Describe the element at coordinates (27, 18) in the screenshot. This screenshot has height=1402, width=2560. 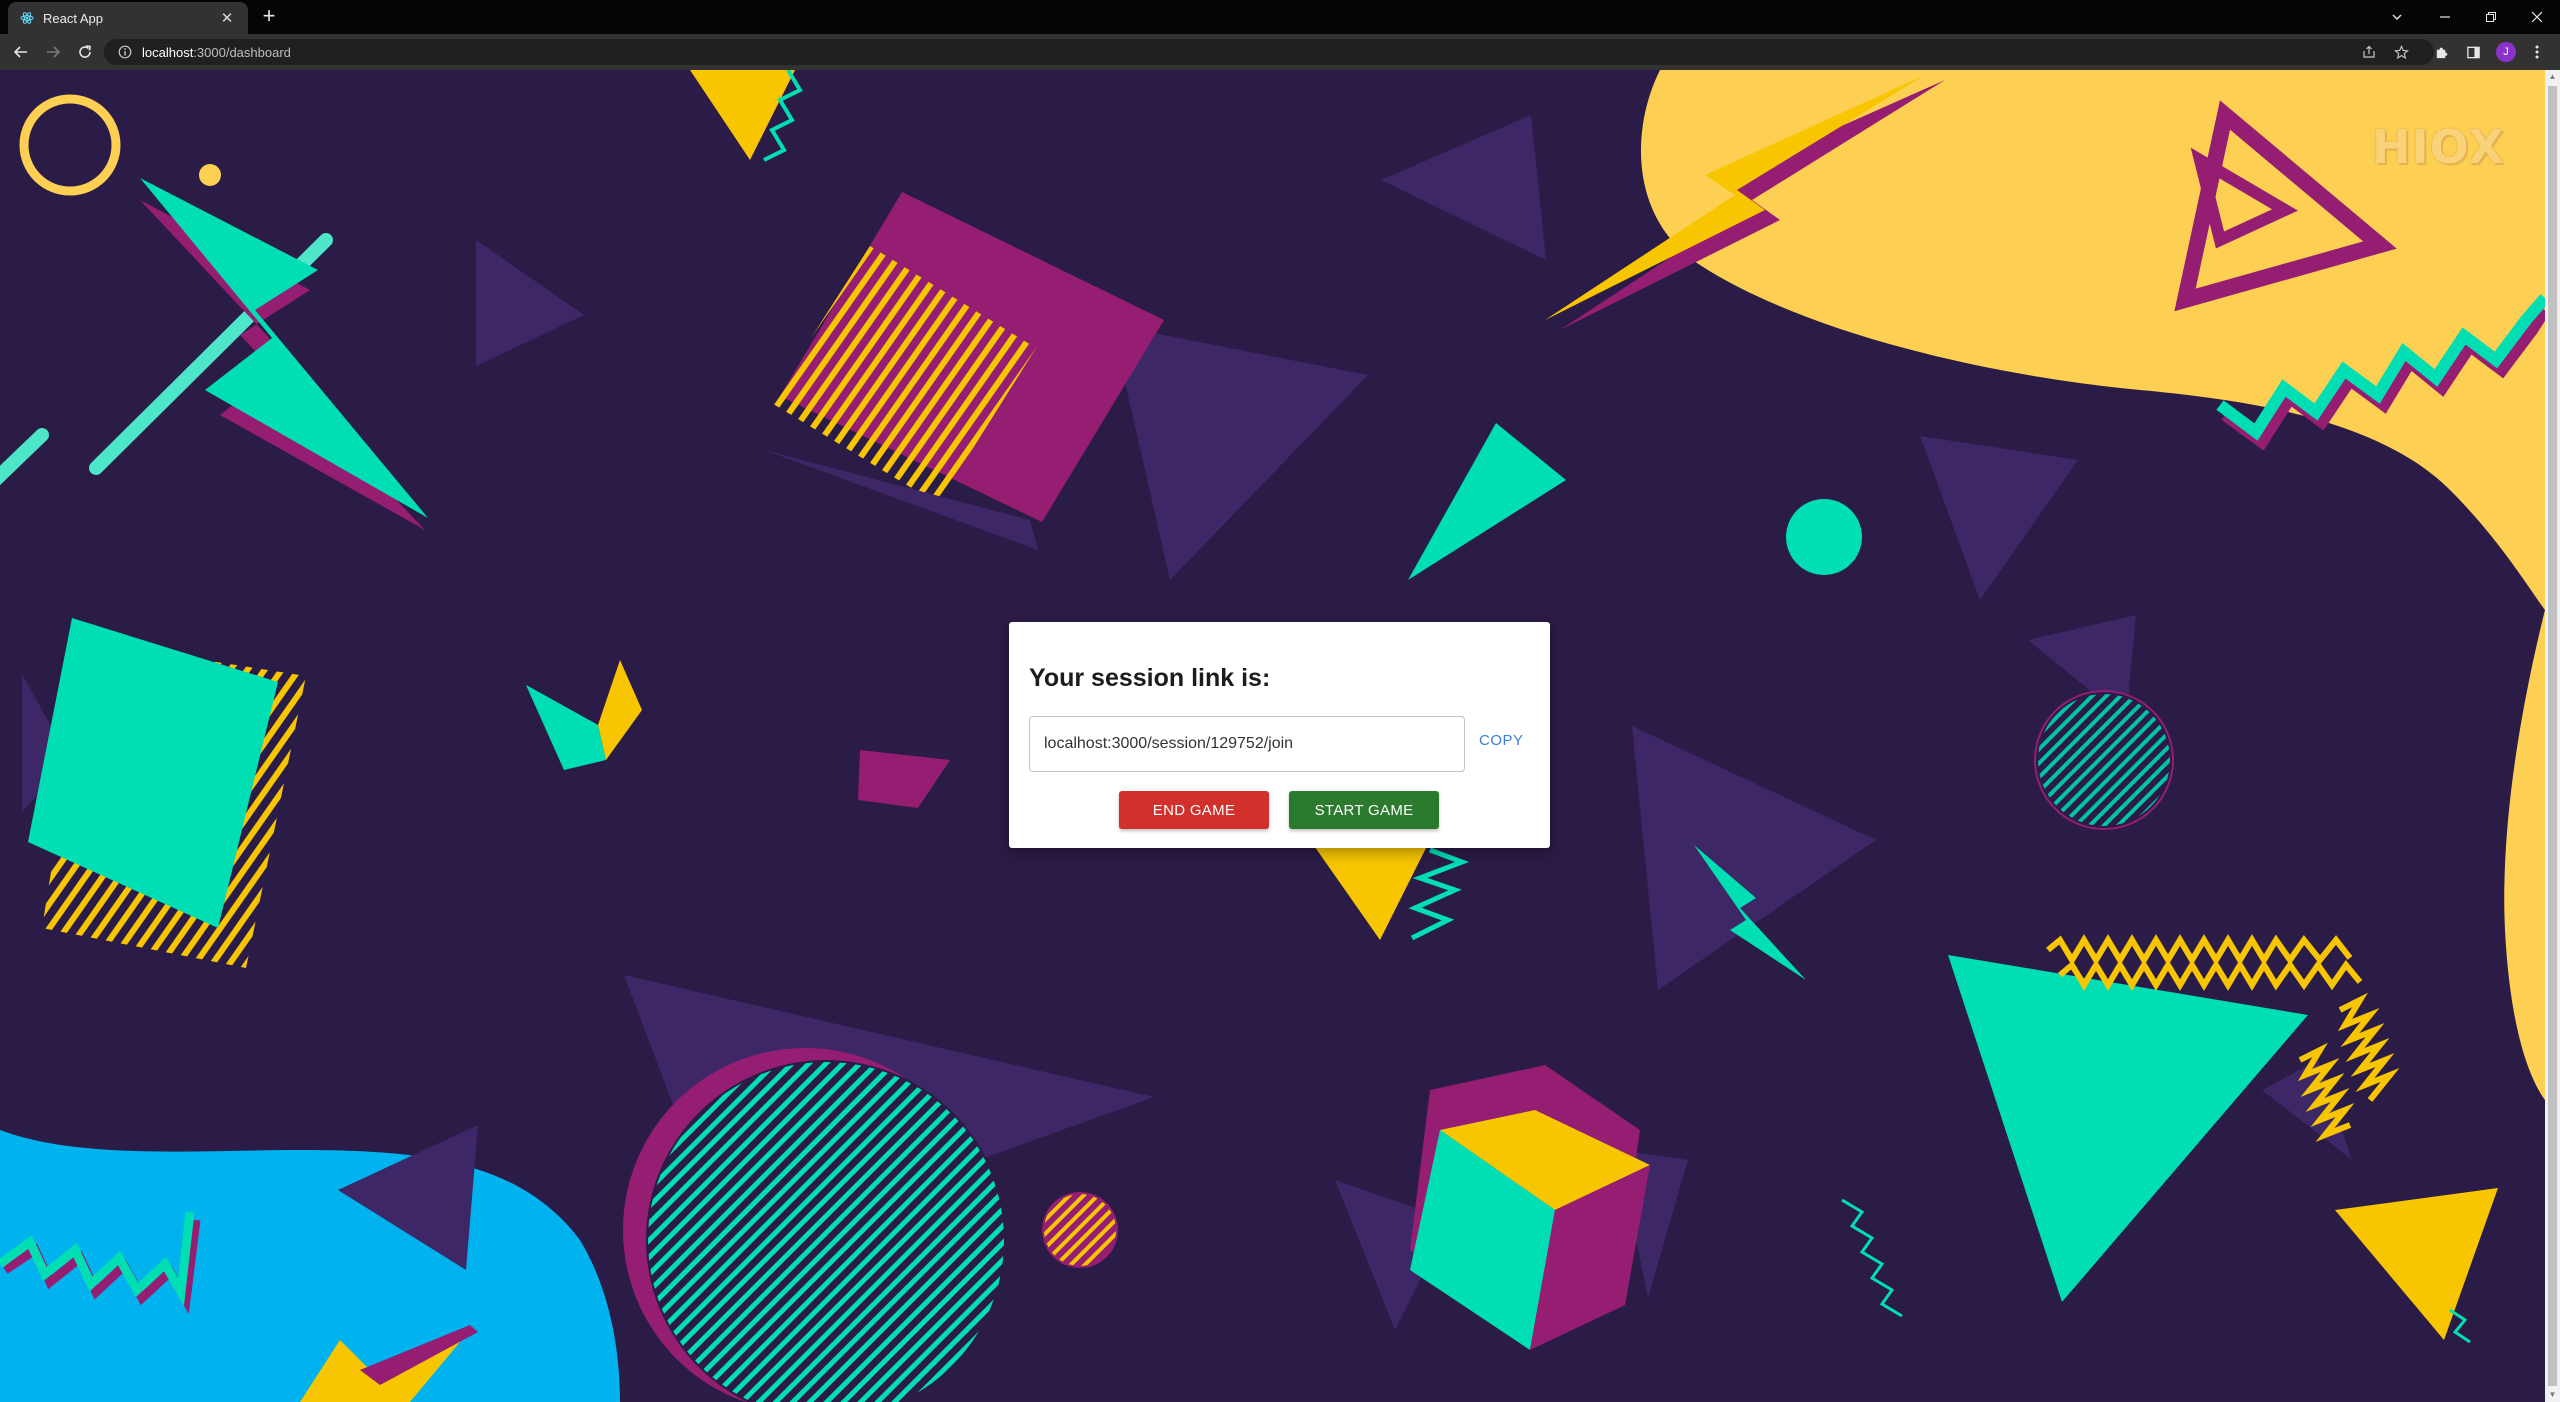
I see `react-logo-icon` at that location.